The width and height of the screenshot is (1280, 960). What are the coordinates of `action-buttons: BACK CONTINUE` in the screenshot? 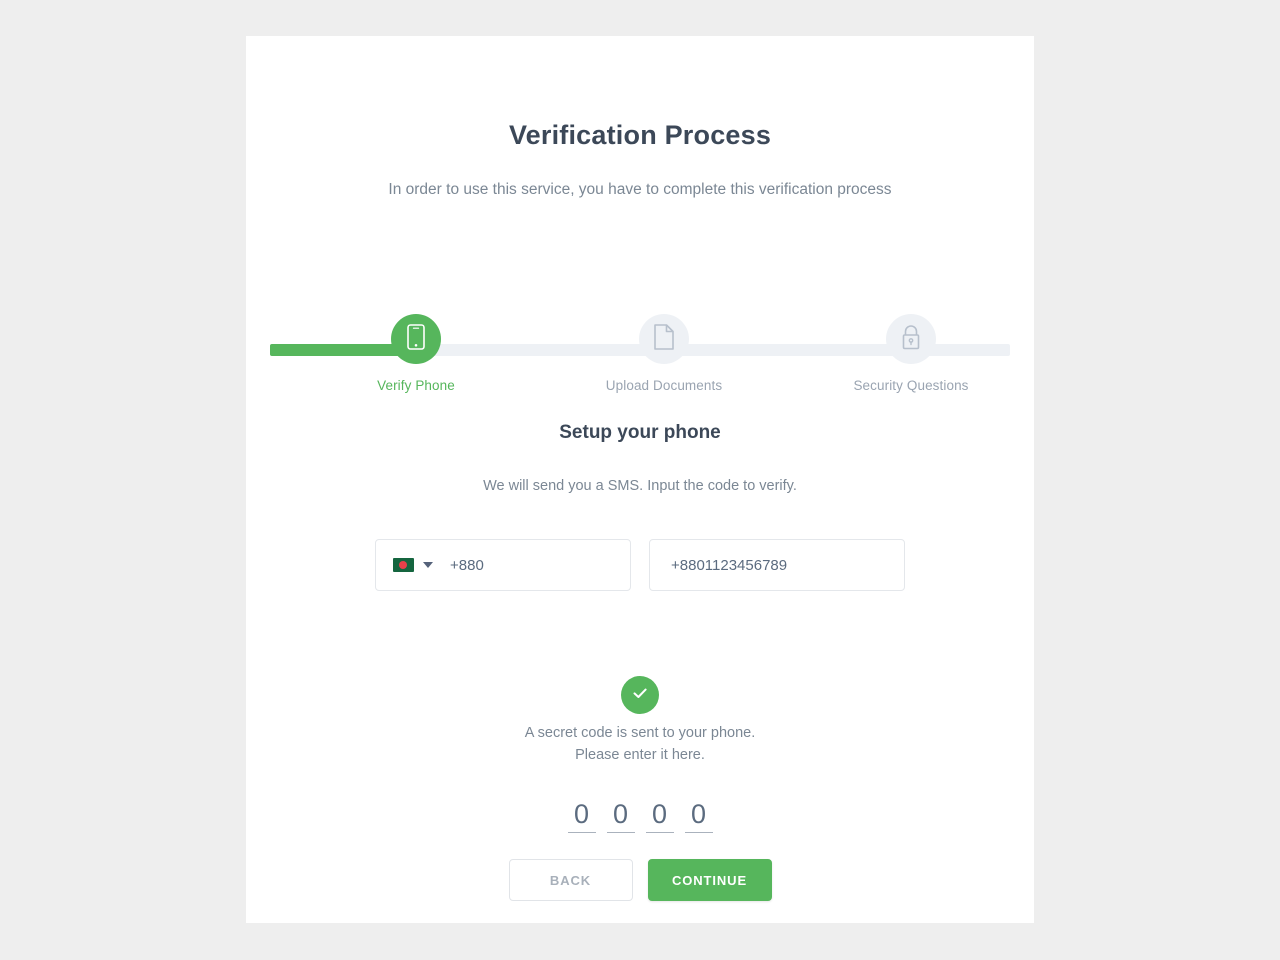 It's located at (640, 880).